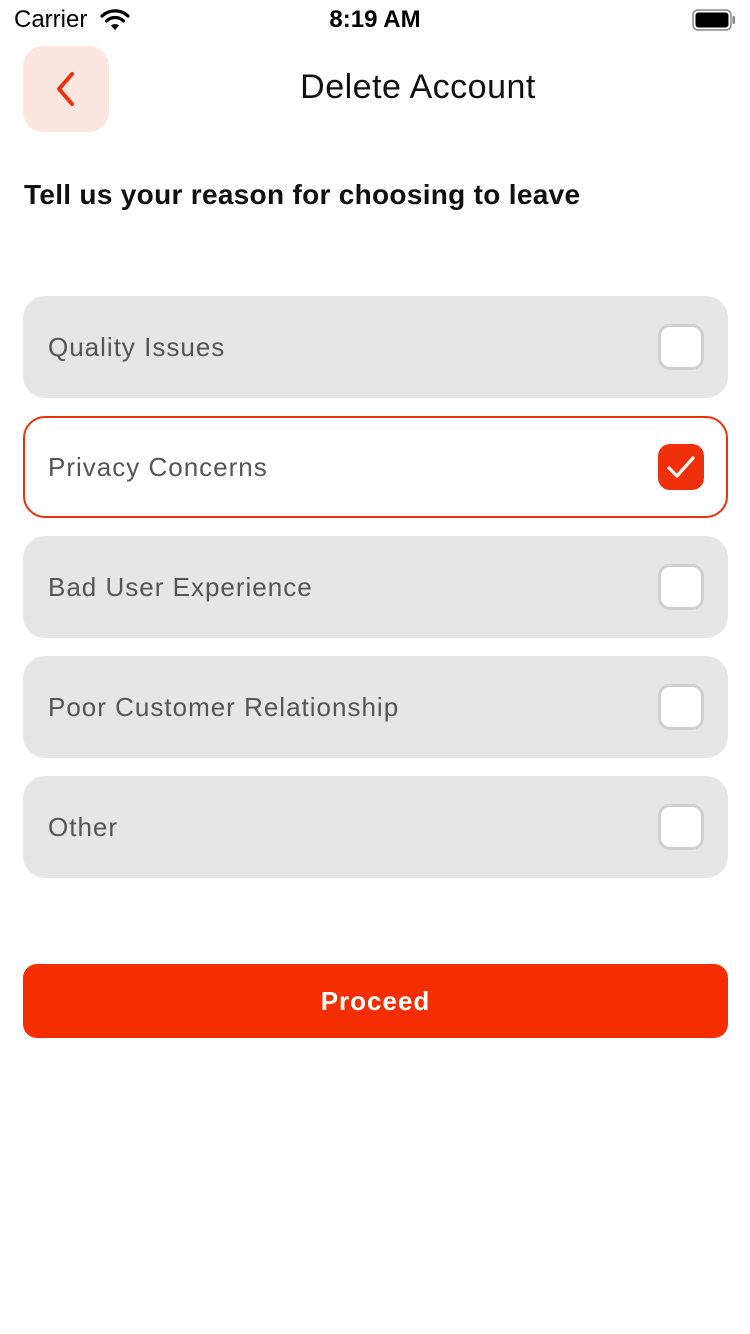 The image size is (750, 1334). I want to click on chevron-left-icon, so click(65, 89).